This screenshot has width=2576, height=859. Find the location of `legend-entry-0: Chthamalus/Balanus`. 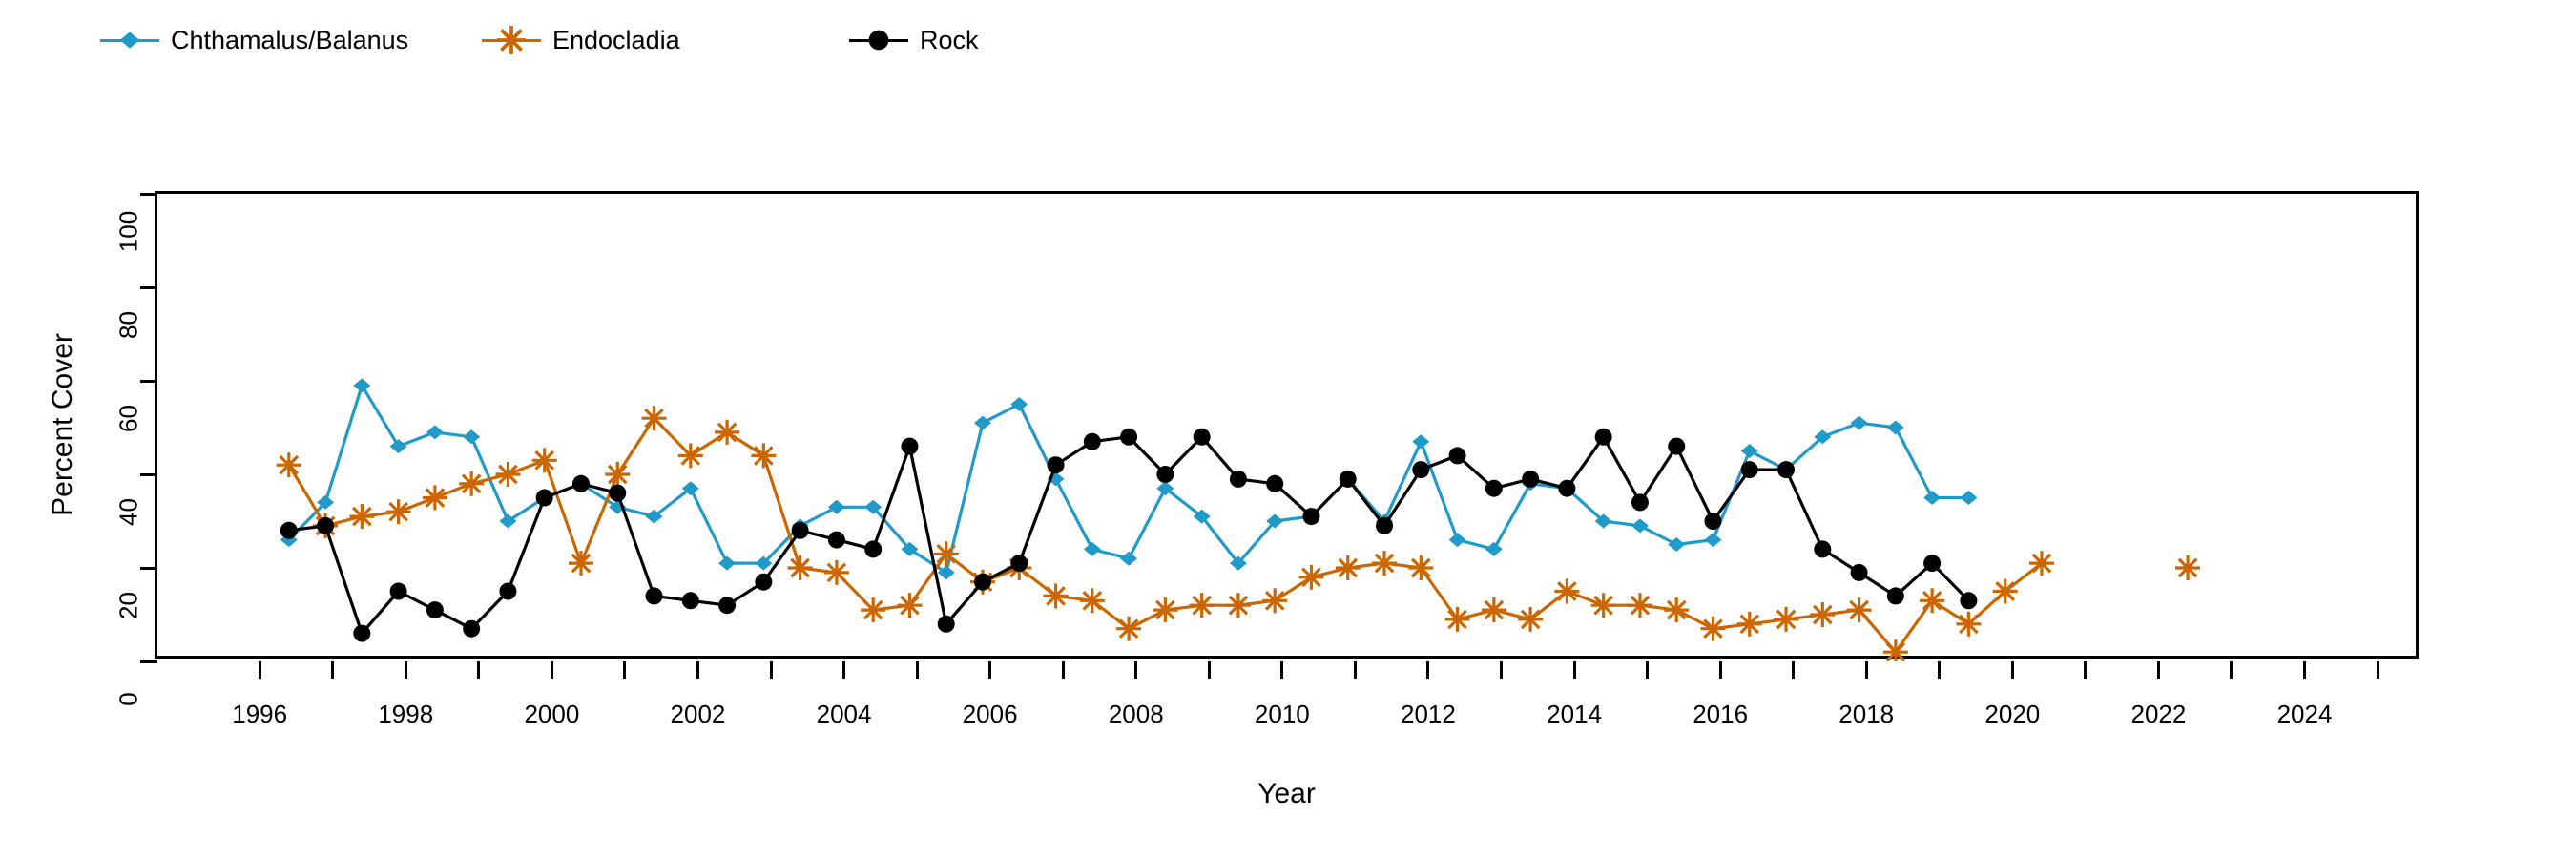

legend-entry-0: Chthamalus/Balanus is located at coordinates (254, 40).